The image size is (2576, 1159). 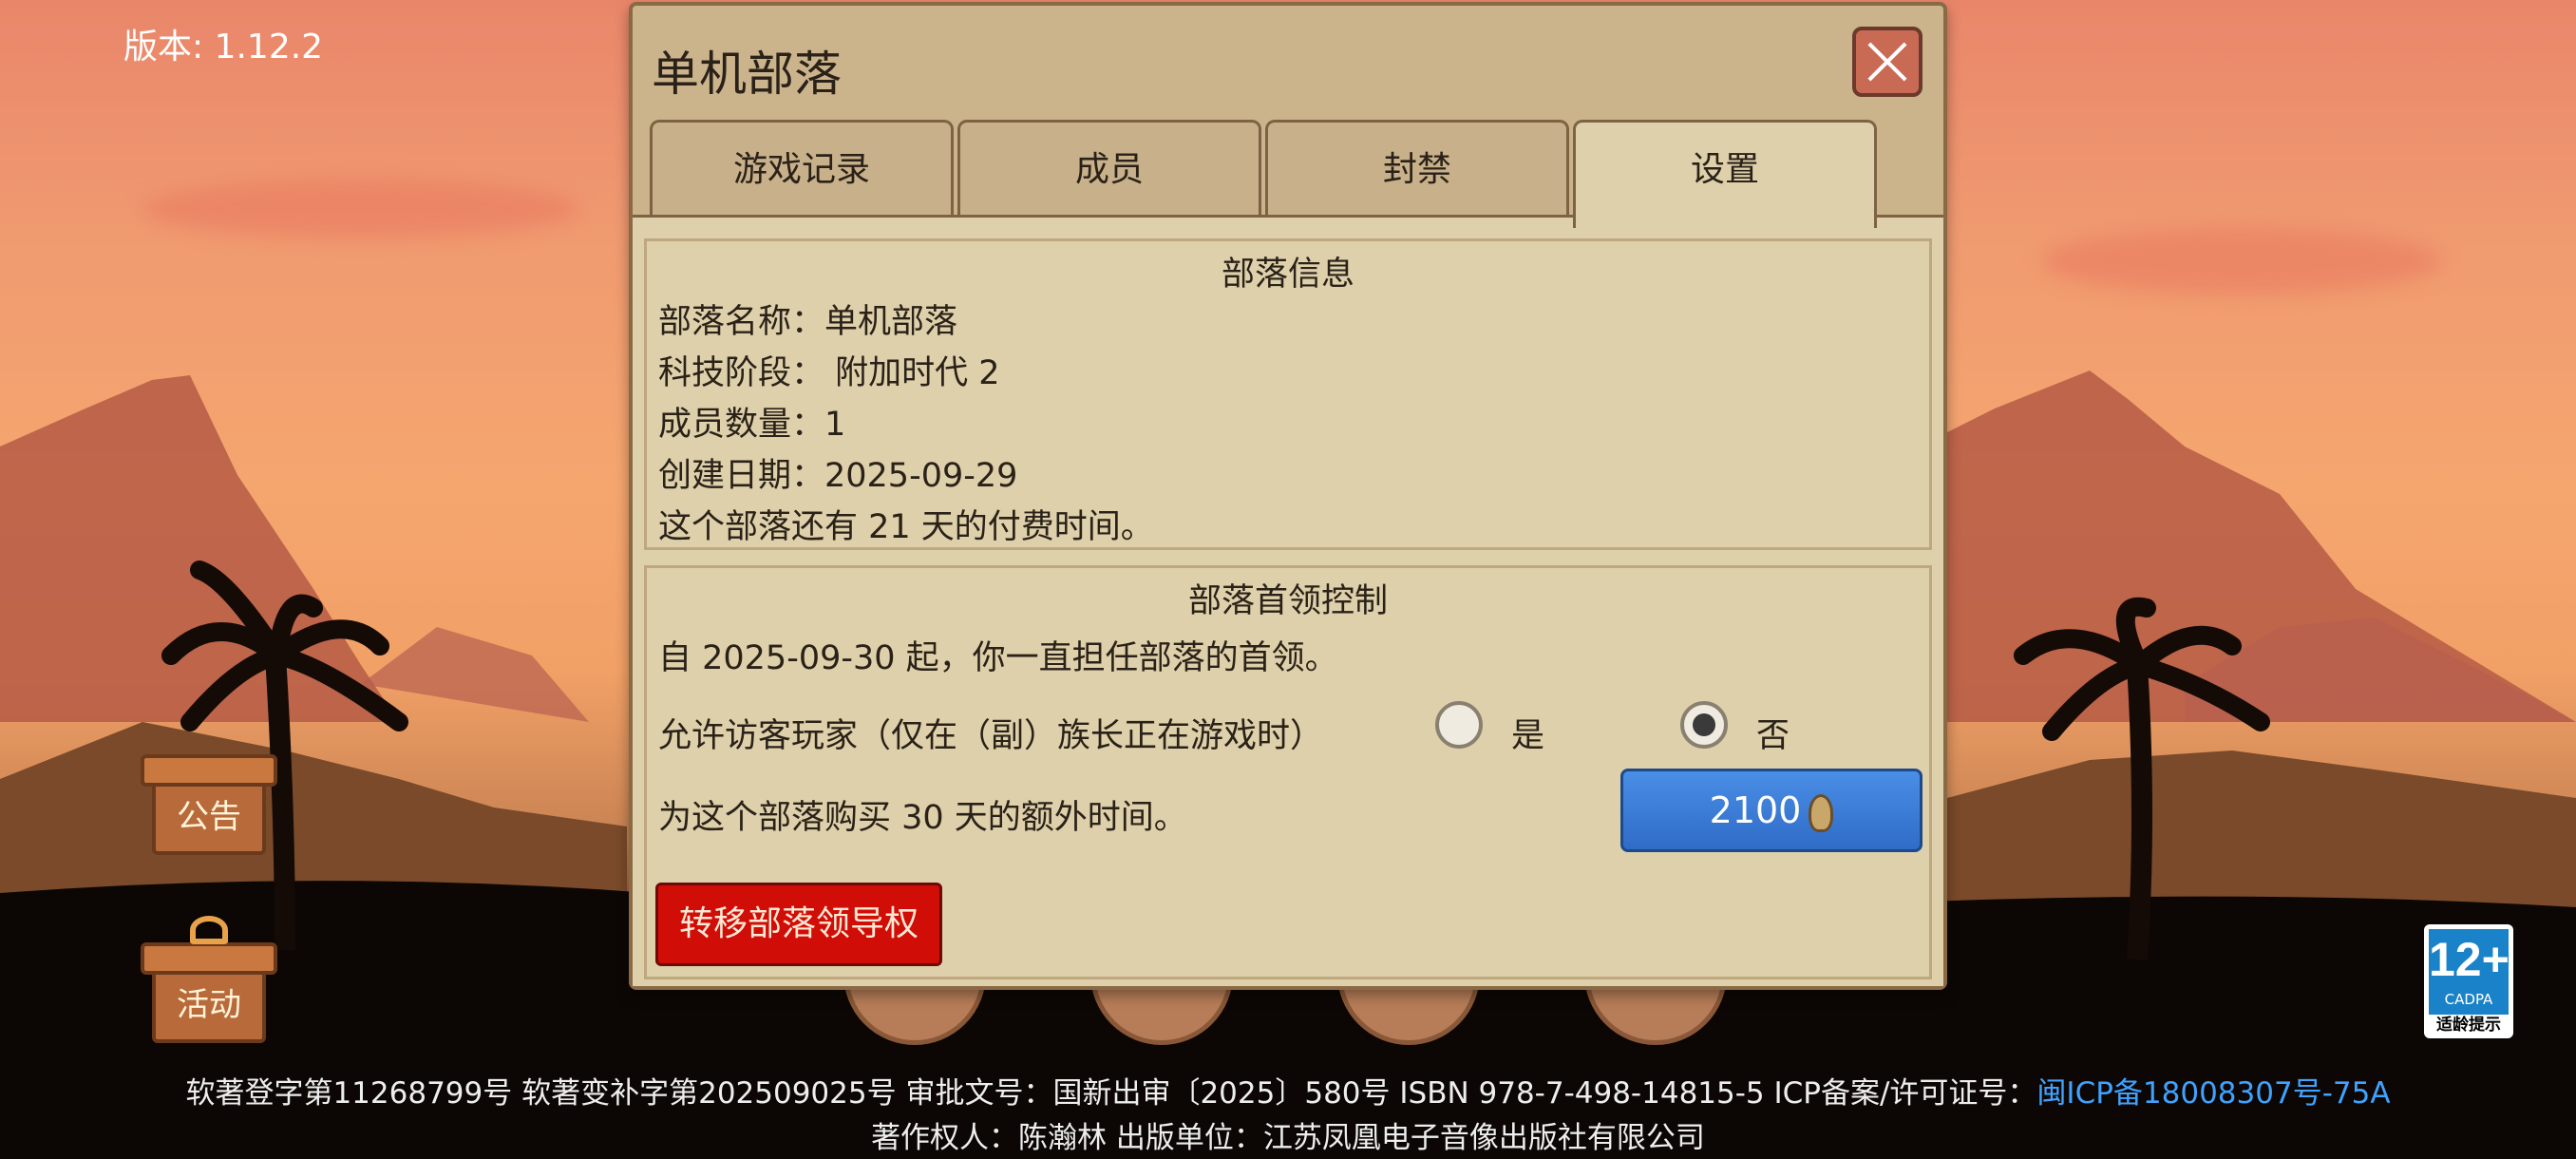 What do you see at coordinates (1704, 725) in the screenshot?
I see `radio-no` at bounding box center [1704, 725].